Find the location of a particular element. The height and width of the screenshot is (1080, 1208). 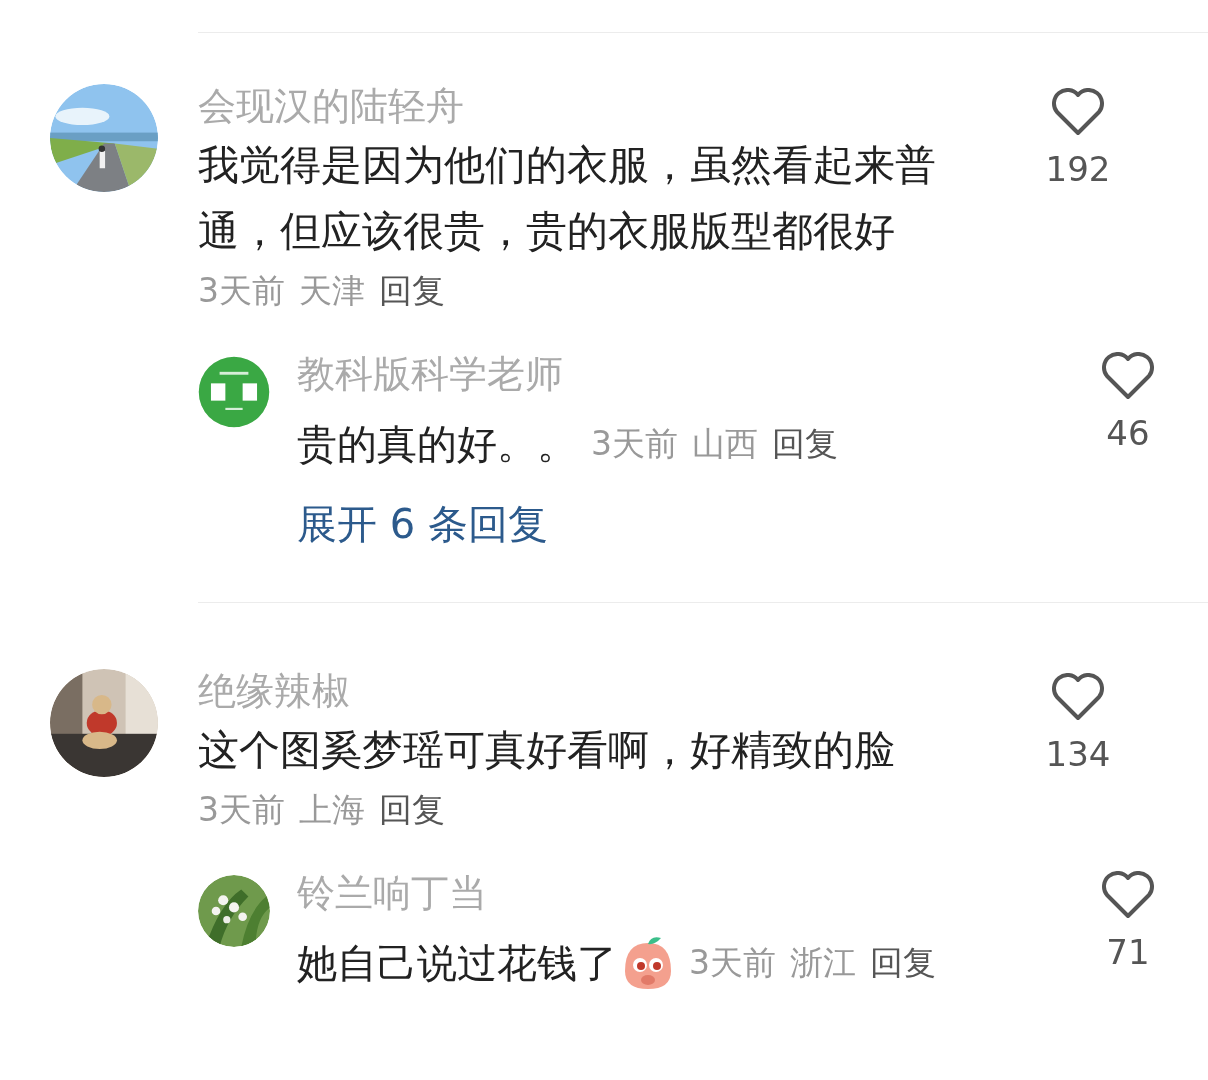

comment-text: 这个图奚梦瑶可真好看啊，好精致的脸 is located at coordinates (547, 750).